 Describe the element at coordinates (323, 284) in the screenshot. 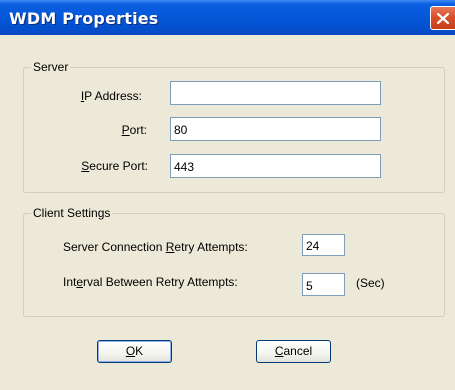

I see `retry-interval-input` at that location.